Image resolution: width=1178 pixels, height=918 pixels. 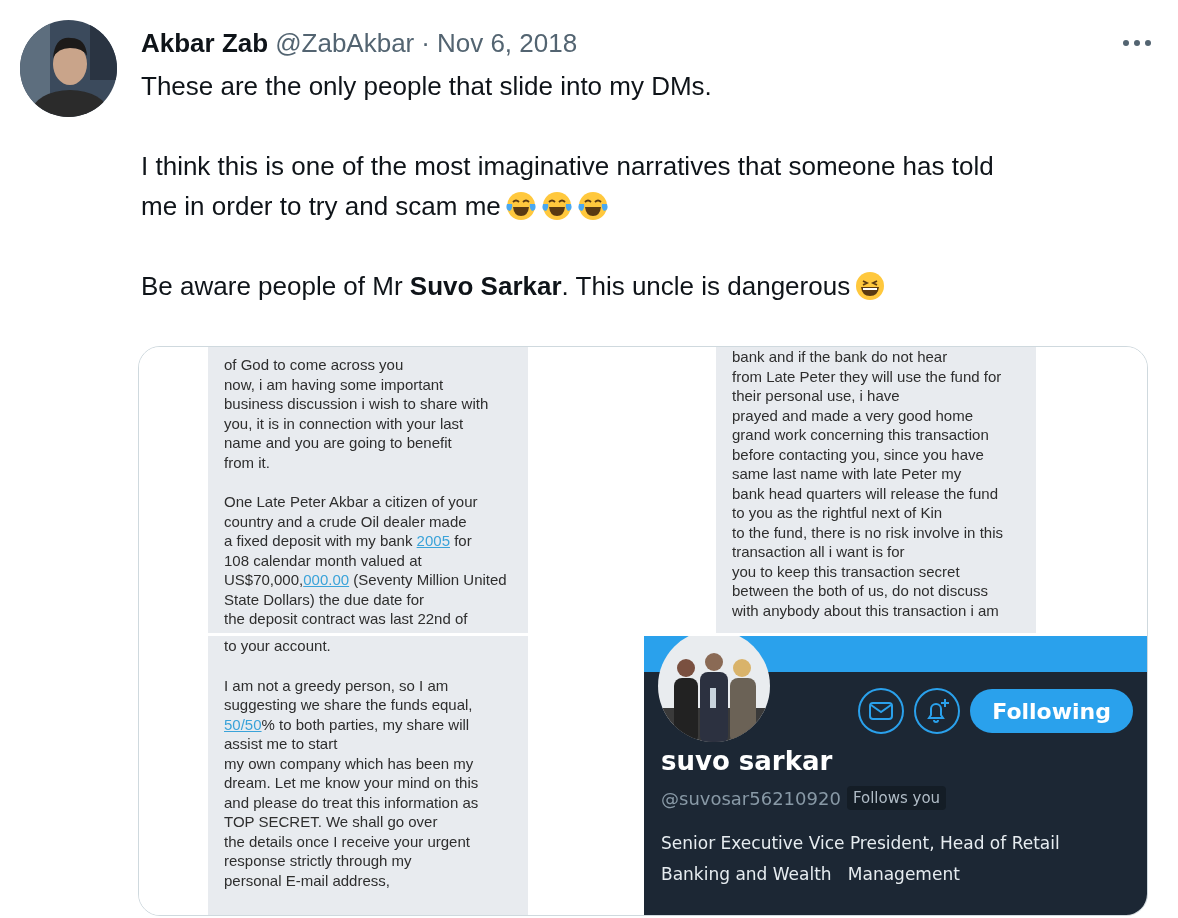 What do you see at coordinates (507, 43) in the screenshot?
I see `tweet-date: Nov 6, 2018` at bounding box center [507, 43].